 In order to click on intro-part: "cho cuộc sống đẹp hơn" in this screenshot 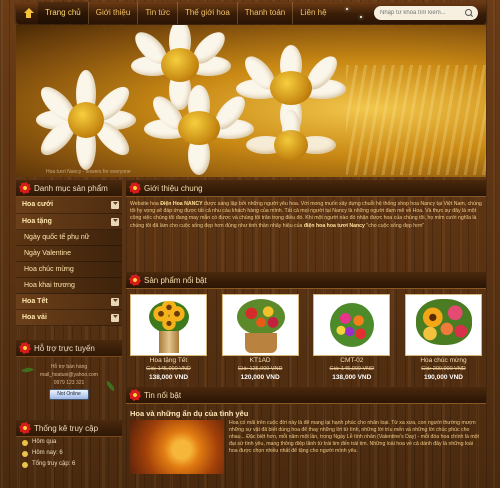, I will do `click(394, 225)`.